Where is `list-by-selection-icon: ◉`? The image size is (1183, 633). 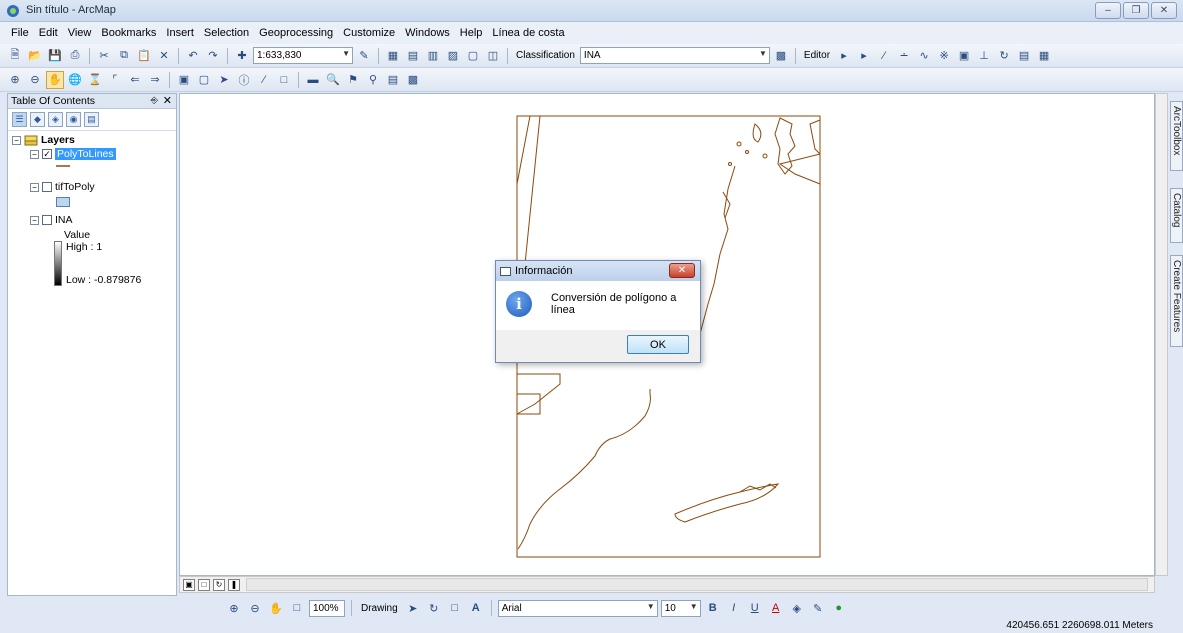 list-by-selection-icon: ◉ is located at coordinates (73, 119).